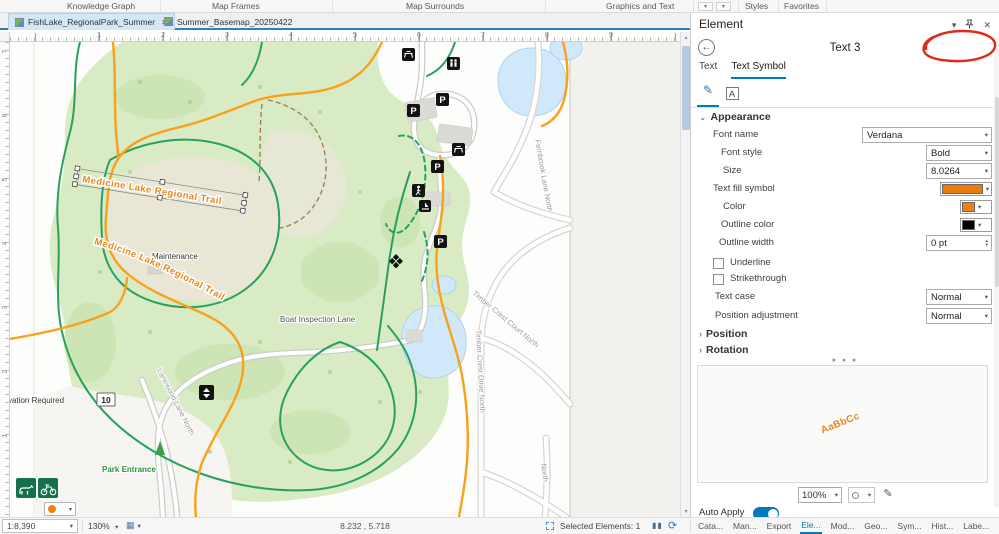 Image resolution: width=999 pixels, height=534 pixels. Describe the element at coordinates (163, 35) in the screenshot. I see `ruler-number: 2` at that location.